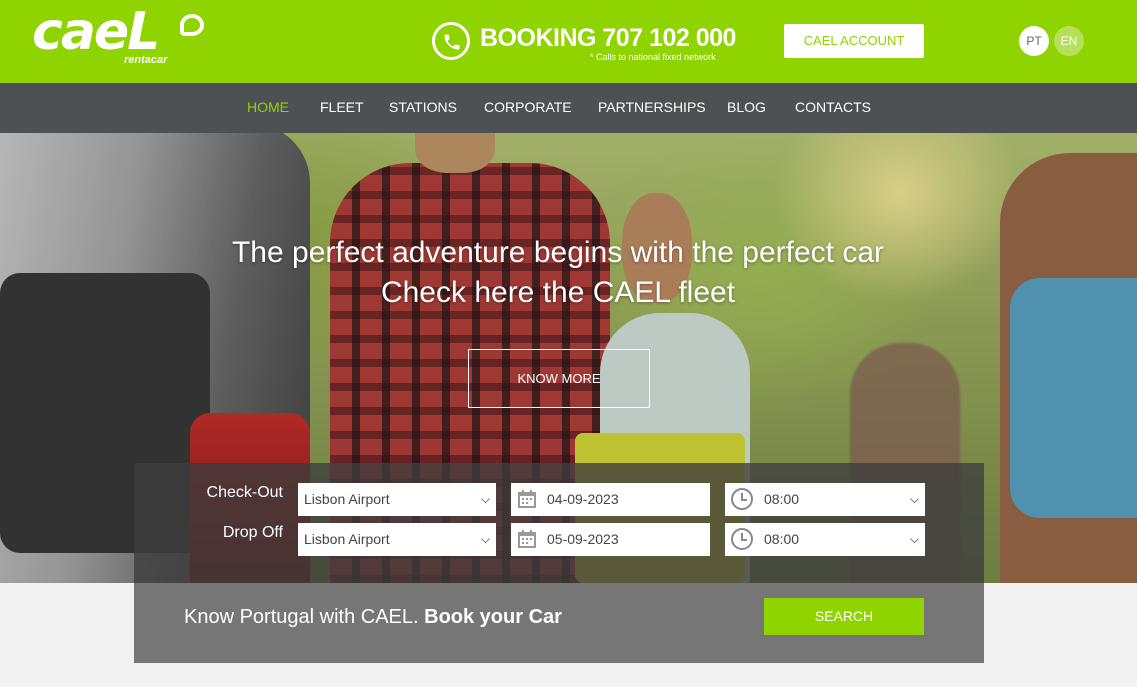 The height and width of the screenshot is (687, 1137). I want to click on logo-subtitle: rentacar, so click(146, 60).